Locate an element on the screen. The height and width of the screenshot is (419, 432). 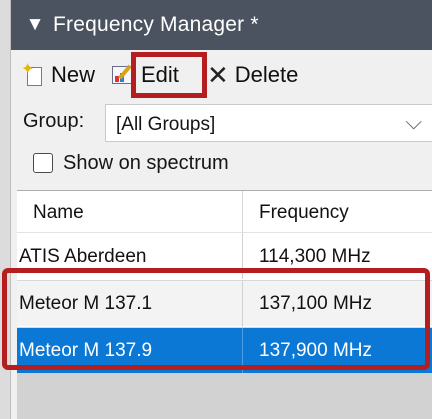
column-header-name: Name is located at coordinates (58, 213).